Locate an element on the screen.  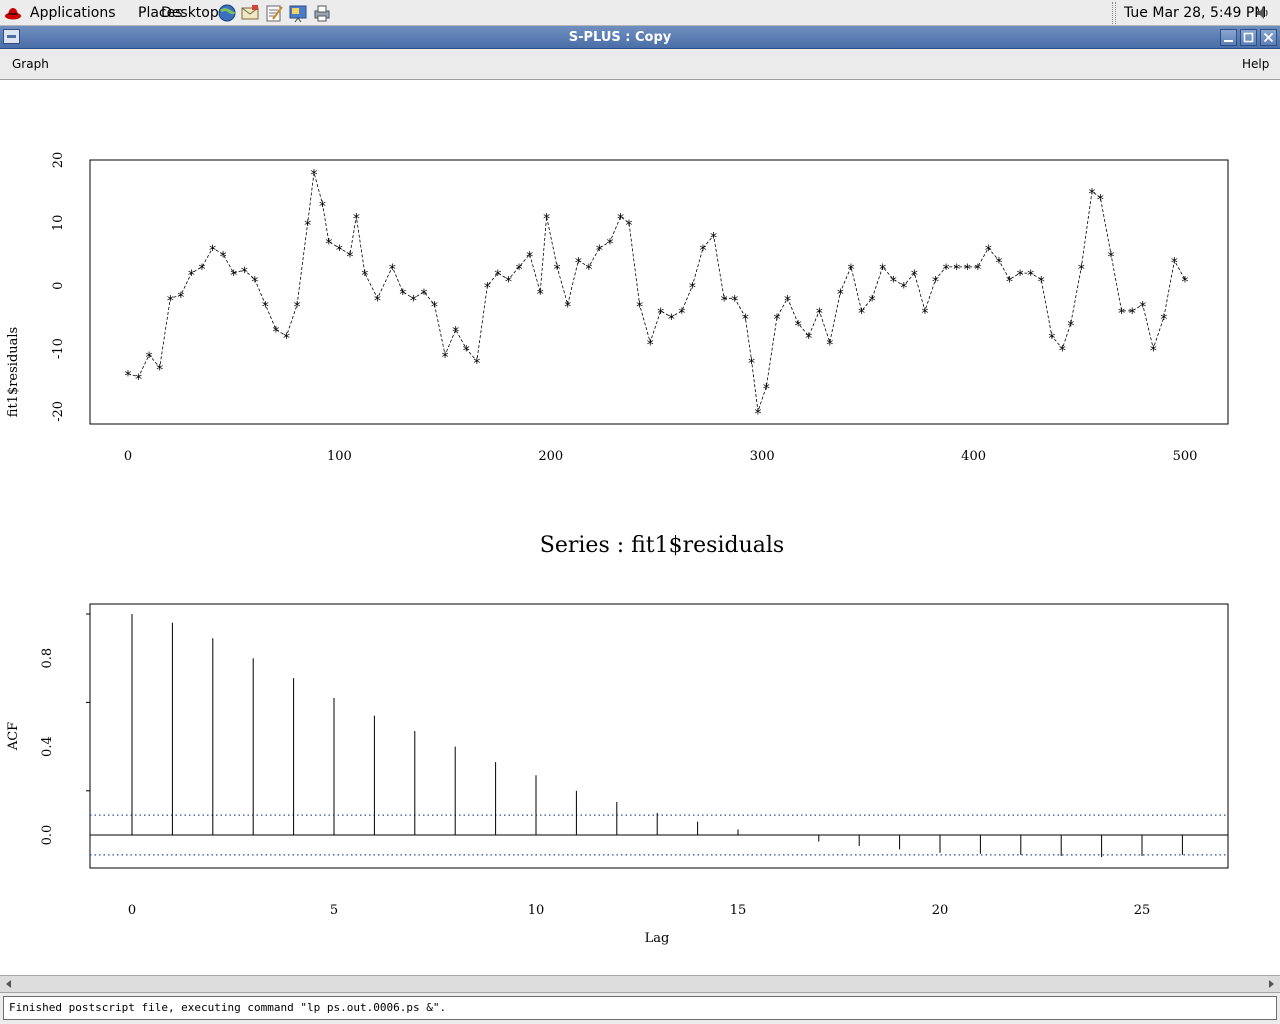
acf-y-label: ACF is located at coordinates (13, 736).